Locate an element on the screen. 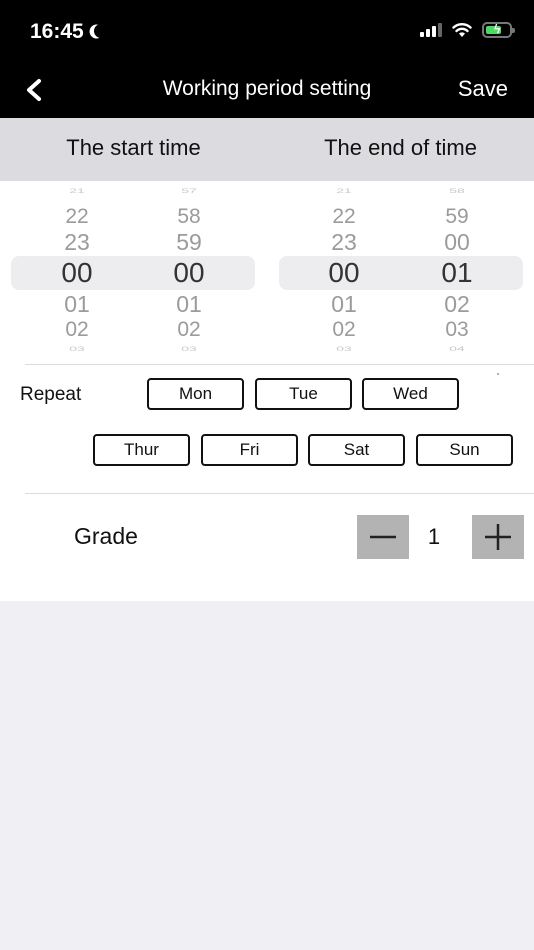  end-hour-picker: 21 22 23 00 01 02 03 is located at coordinates (344, 268).